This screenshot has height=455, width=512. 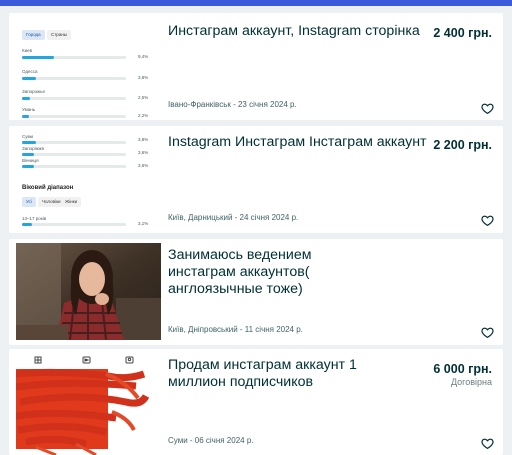 What do you see at coordinates (143, 97) in the screenshot?
I see `stat-percent: 2,5%` at bounding box center [143, 97].